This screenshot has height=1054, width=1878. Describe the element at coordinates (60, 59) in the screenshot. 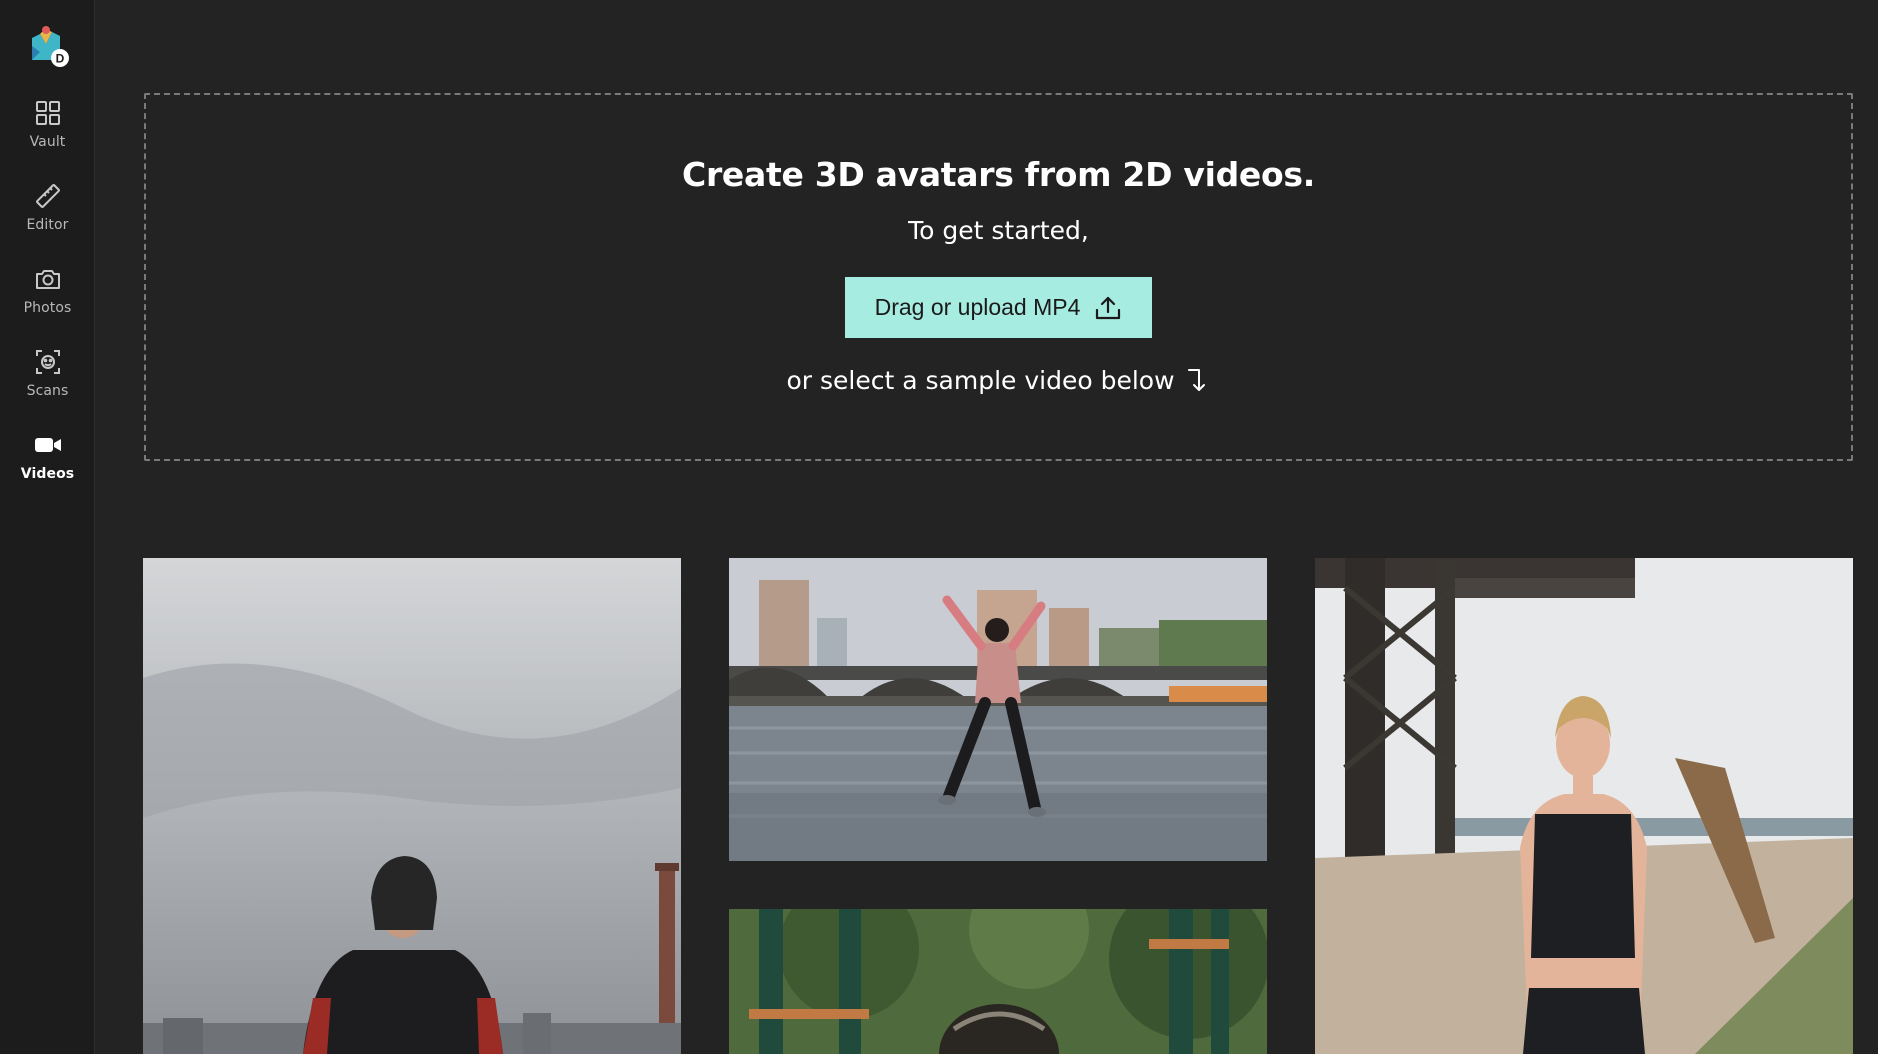

I see `logo-badge: D` at that location.